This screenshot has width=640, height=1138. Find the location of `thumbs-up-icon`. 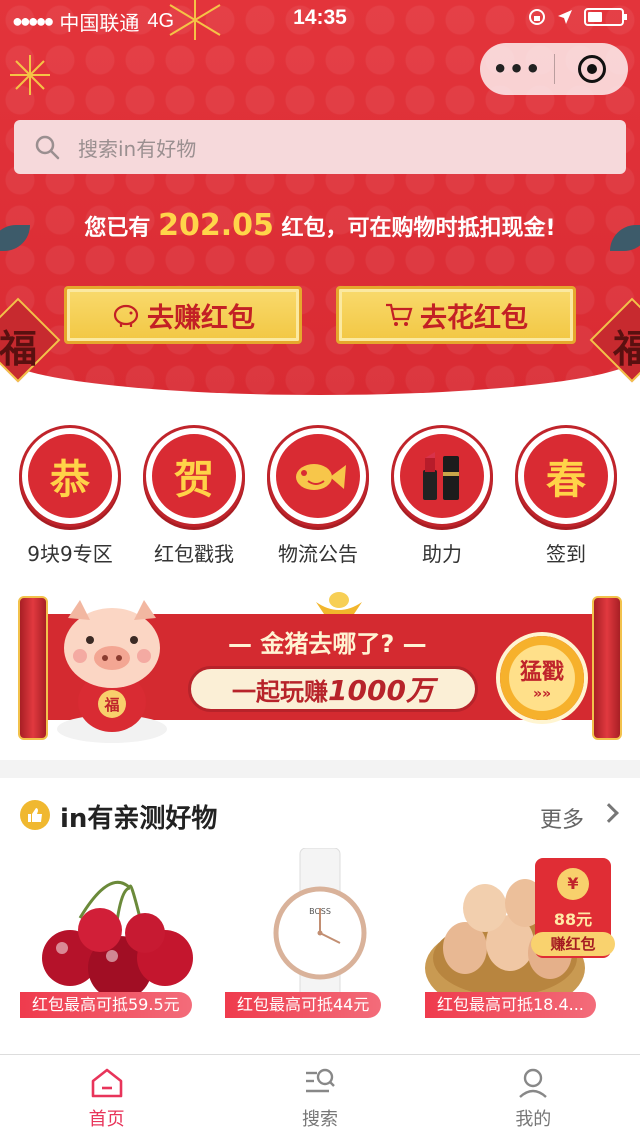

thumbs-up-icon is located at coordinates (35, 815).